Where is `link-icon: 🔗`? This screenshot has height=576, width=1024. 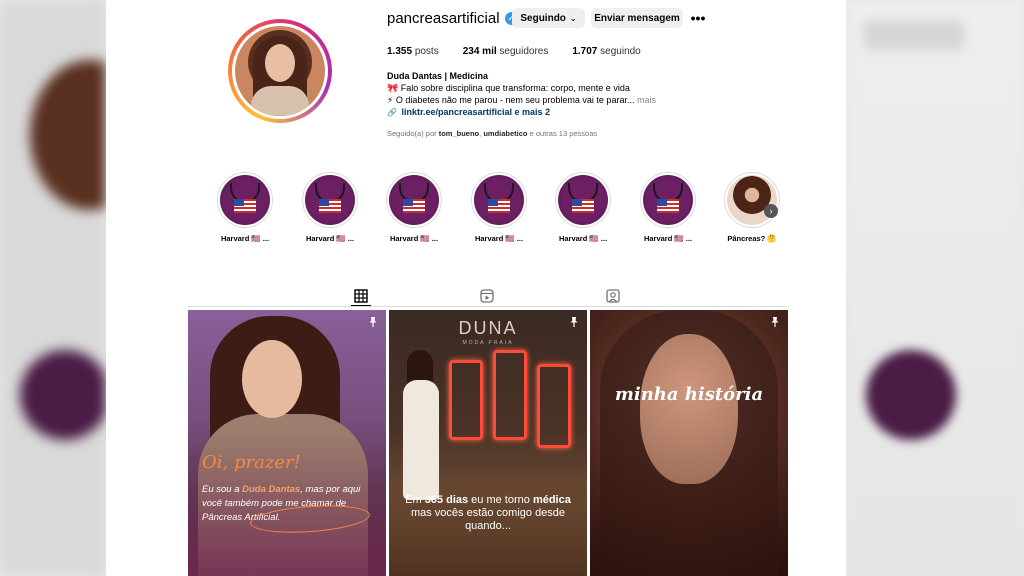
link-icon: 🔗 is located at coordinates (392, 112).